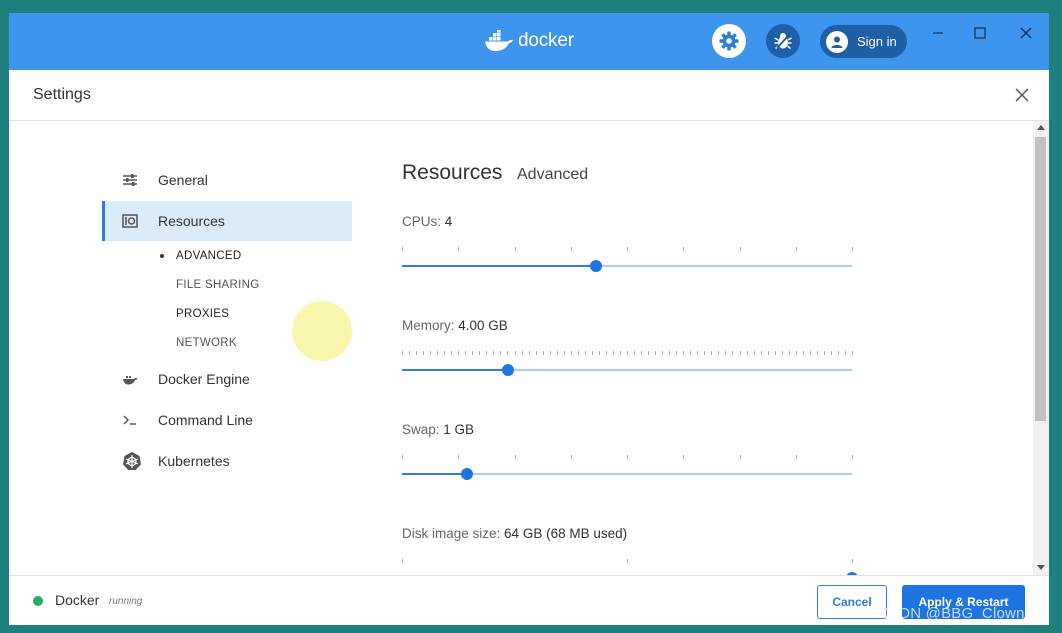 Image resolution: width=1062 pixels, height=633 pixels. What do you see at coordinates (202, 314) in the screenshot?
I see `subitem-proxies: PROXIES` at bounding box center [202, 314].